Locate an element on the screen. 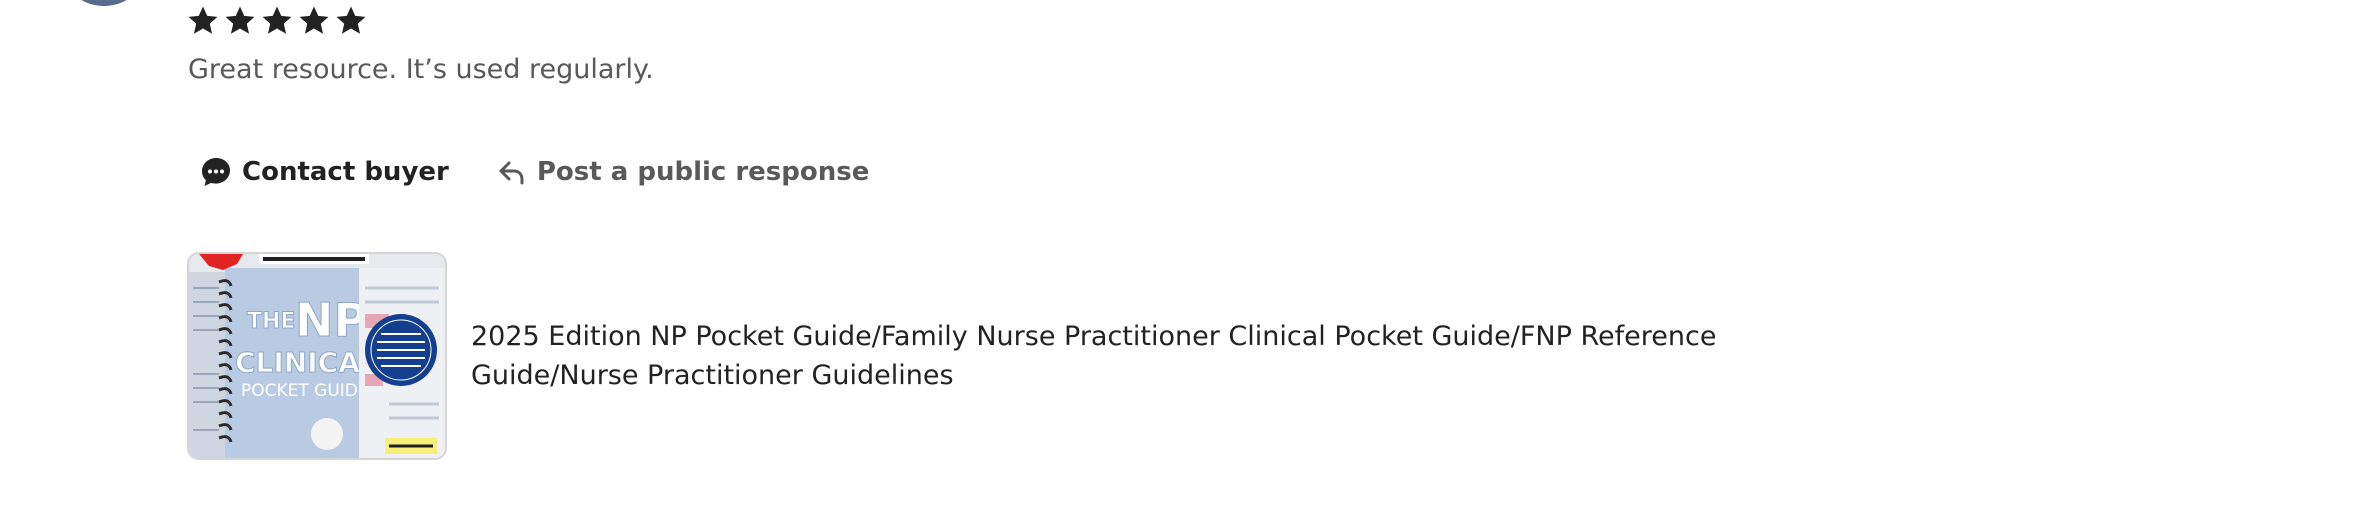 Image resolution: width=2368 pixels, height=510 pixels. contact-buyer-label: Contact buyer is located at coordinates (345, 172).